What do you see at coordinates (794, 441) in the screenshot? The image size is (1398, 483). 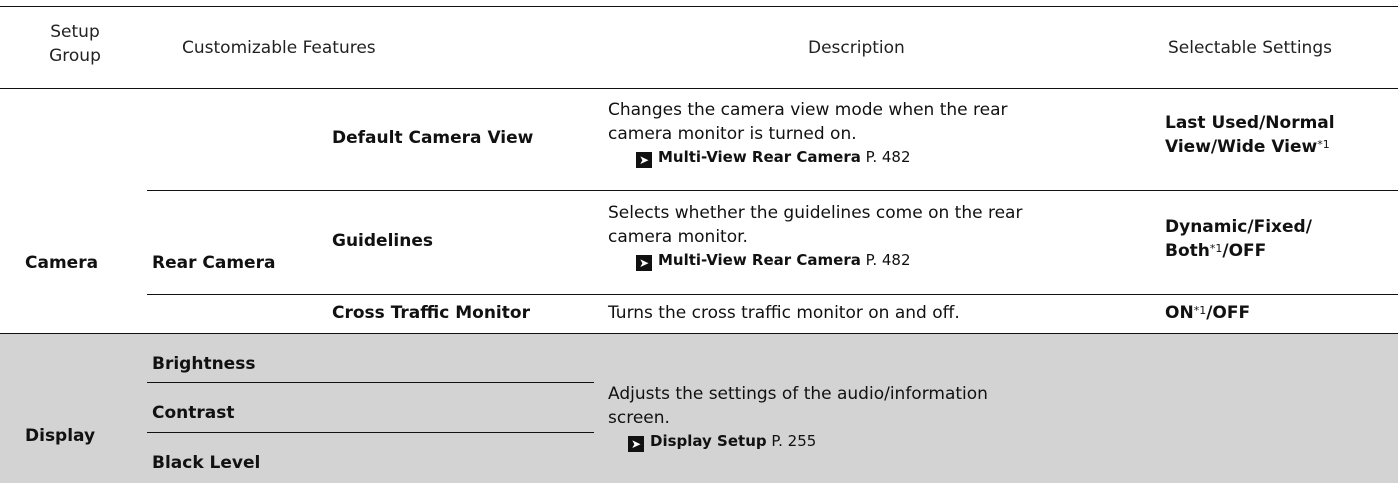 I see `reference-page: P. 255` at bounding box center [794, 441].